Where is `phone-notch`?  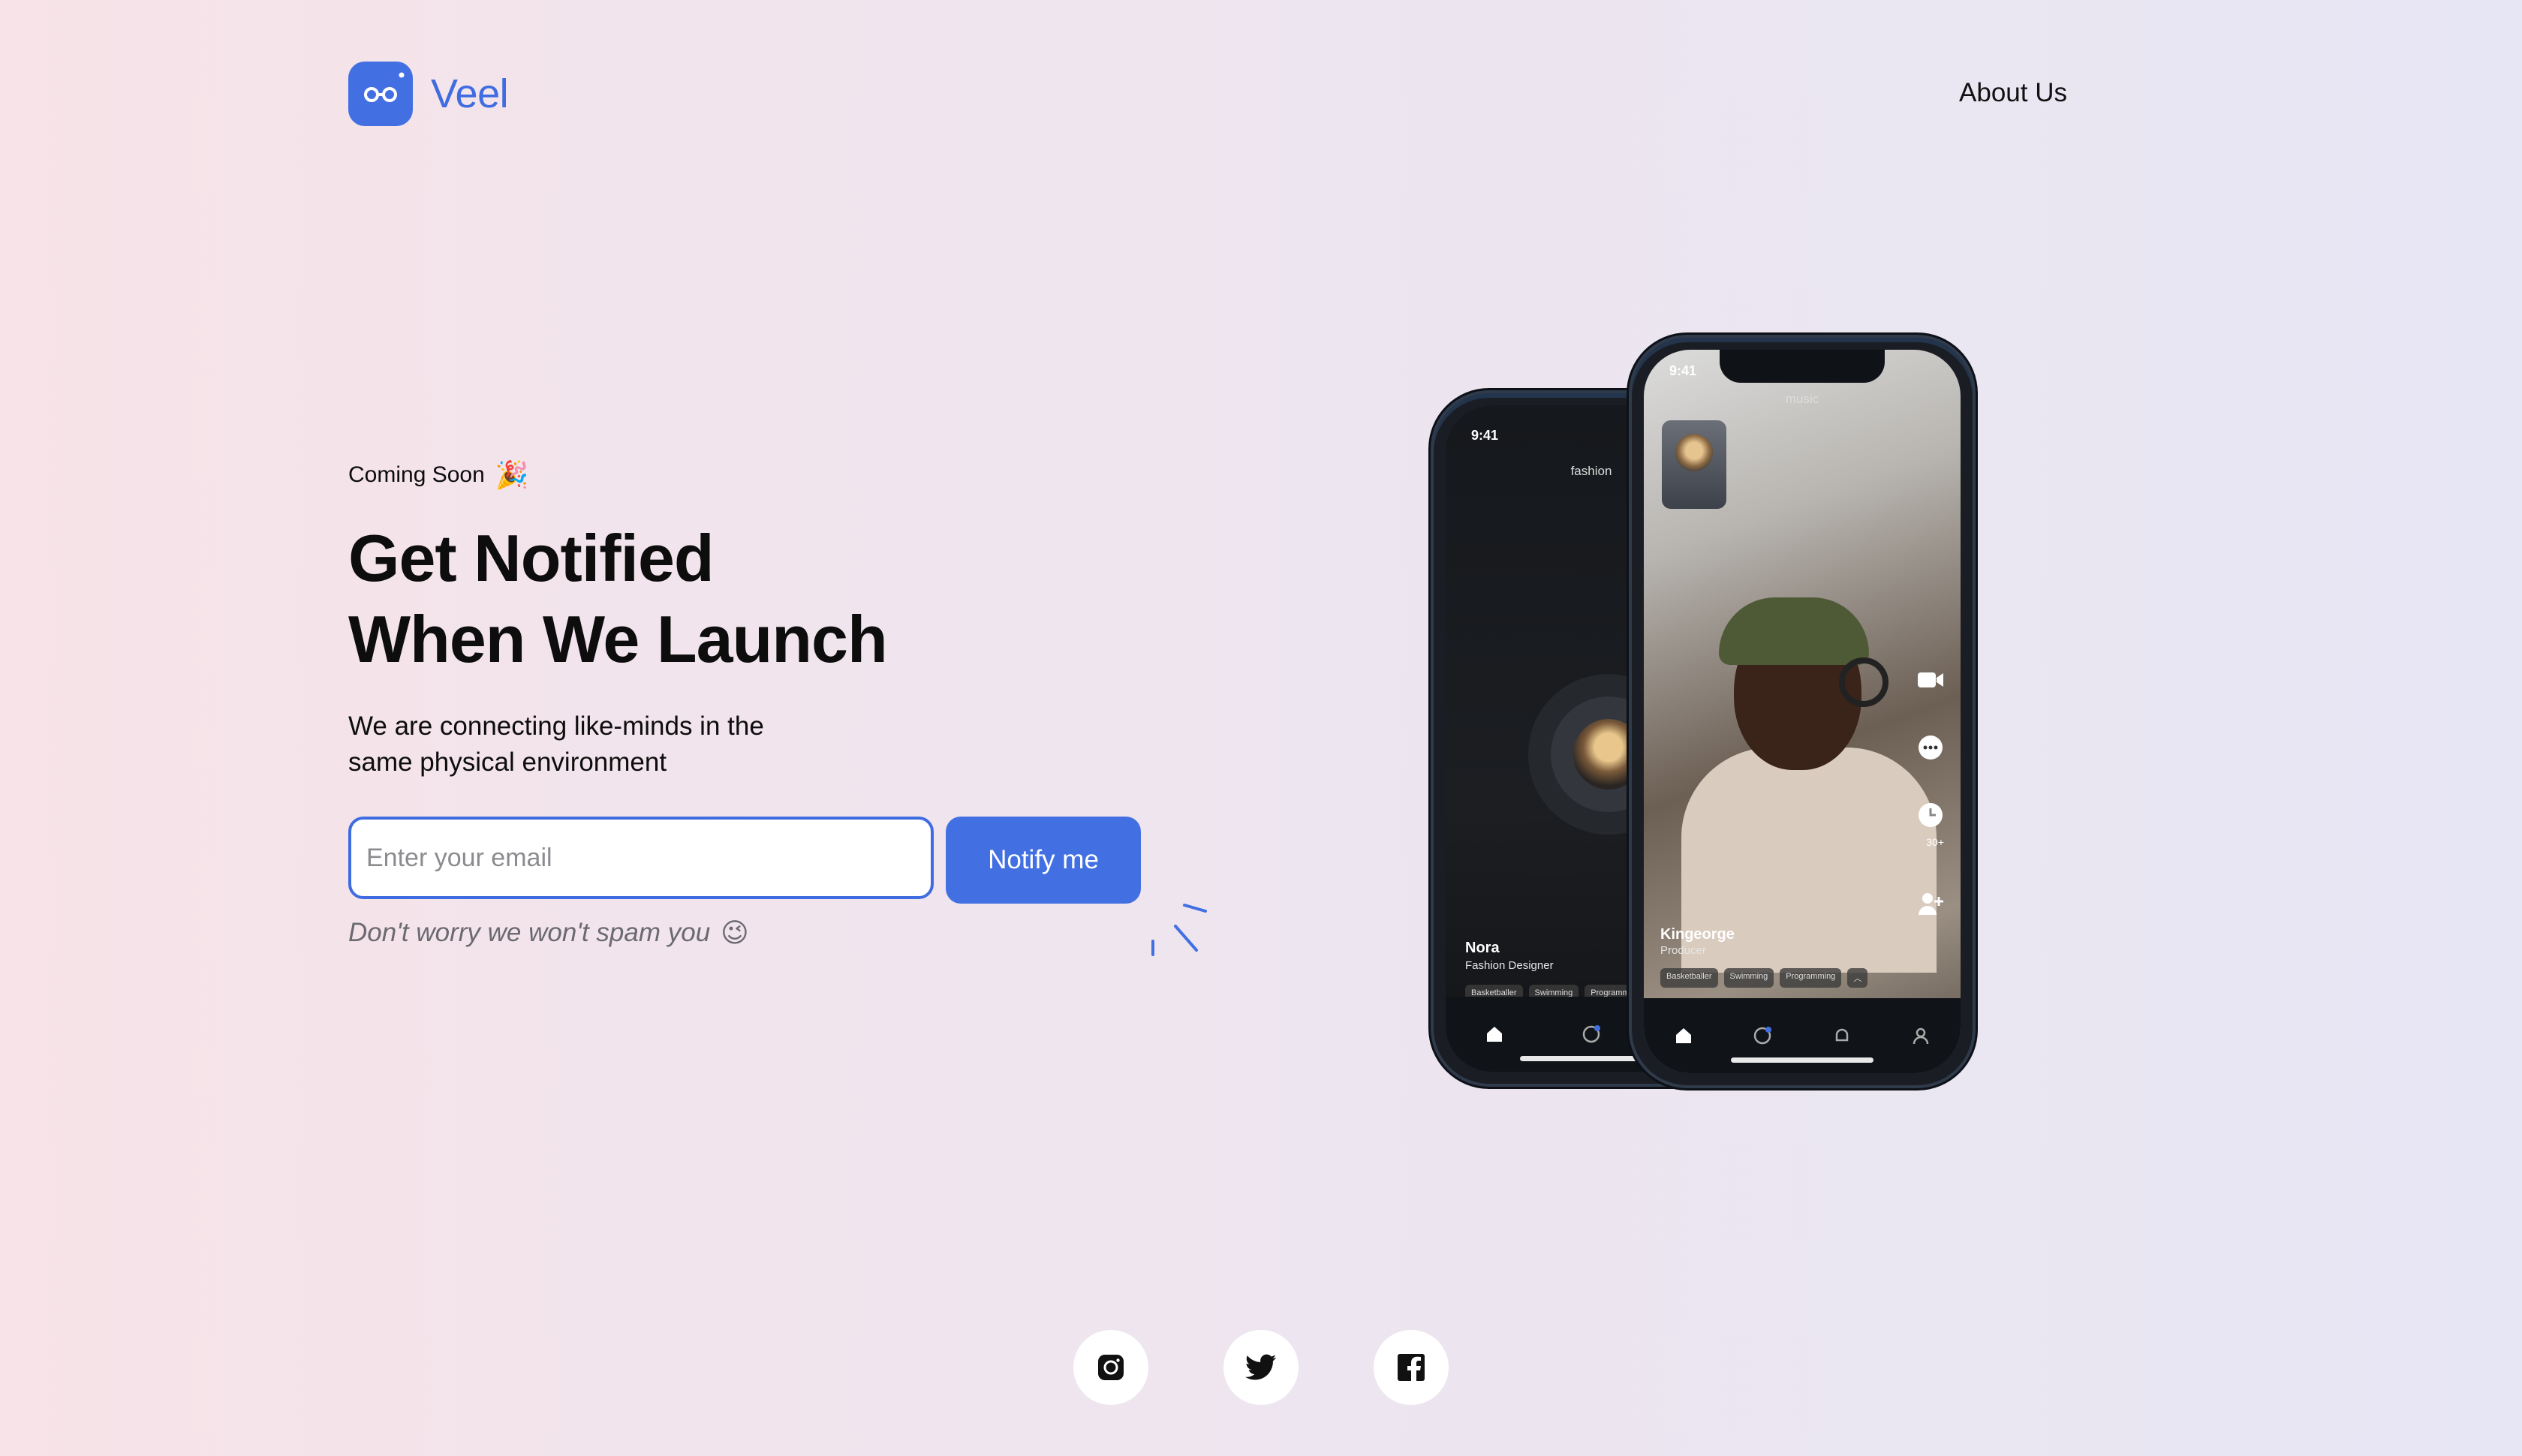
phone-notch is located at coordinates (1802, 366).